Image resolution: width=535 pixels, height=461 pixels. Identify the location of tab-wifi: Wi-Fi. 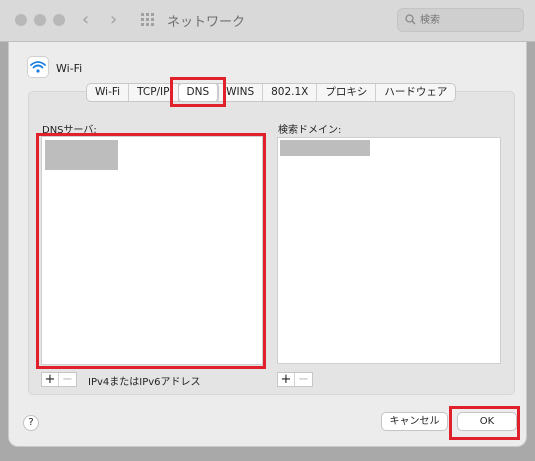
(108, 92).